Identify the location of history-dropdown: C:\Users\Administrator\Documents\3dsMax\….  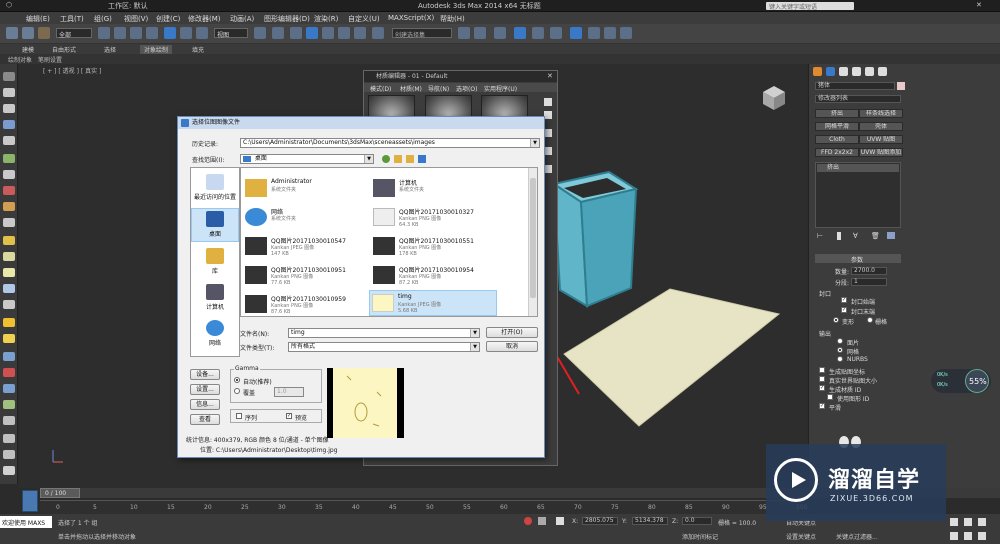
(390, 143).